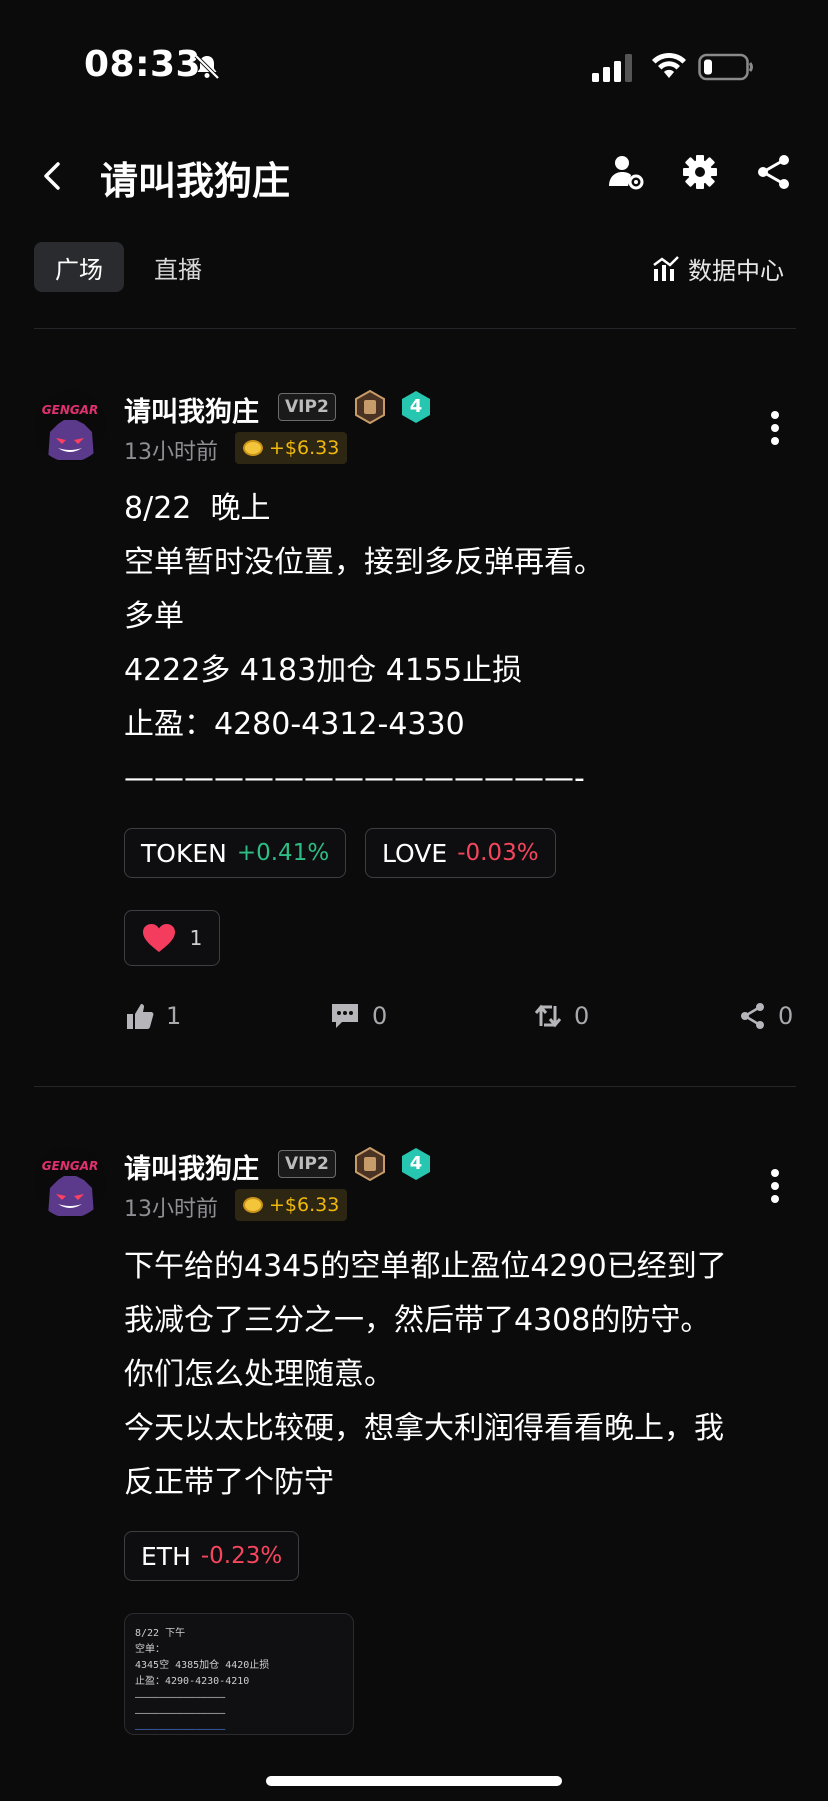 This screenshot has height=1801, width=828. What do you see at coordinates (766, 1016) in the screenshot?
I see `share-post-button: 0` at bounding box center [766, 1016].